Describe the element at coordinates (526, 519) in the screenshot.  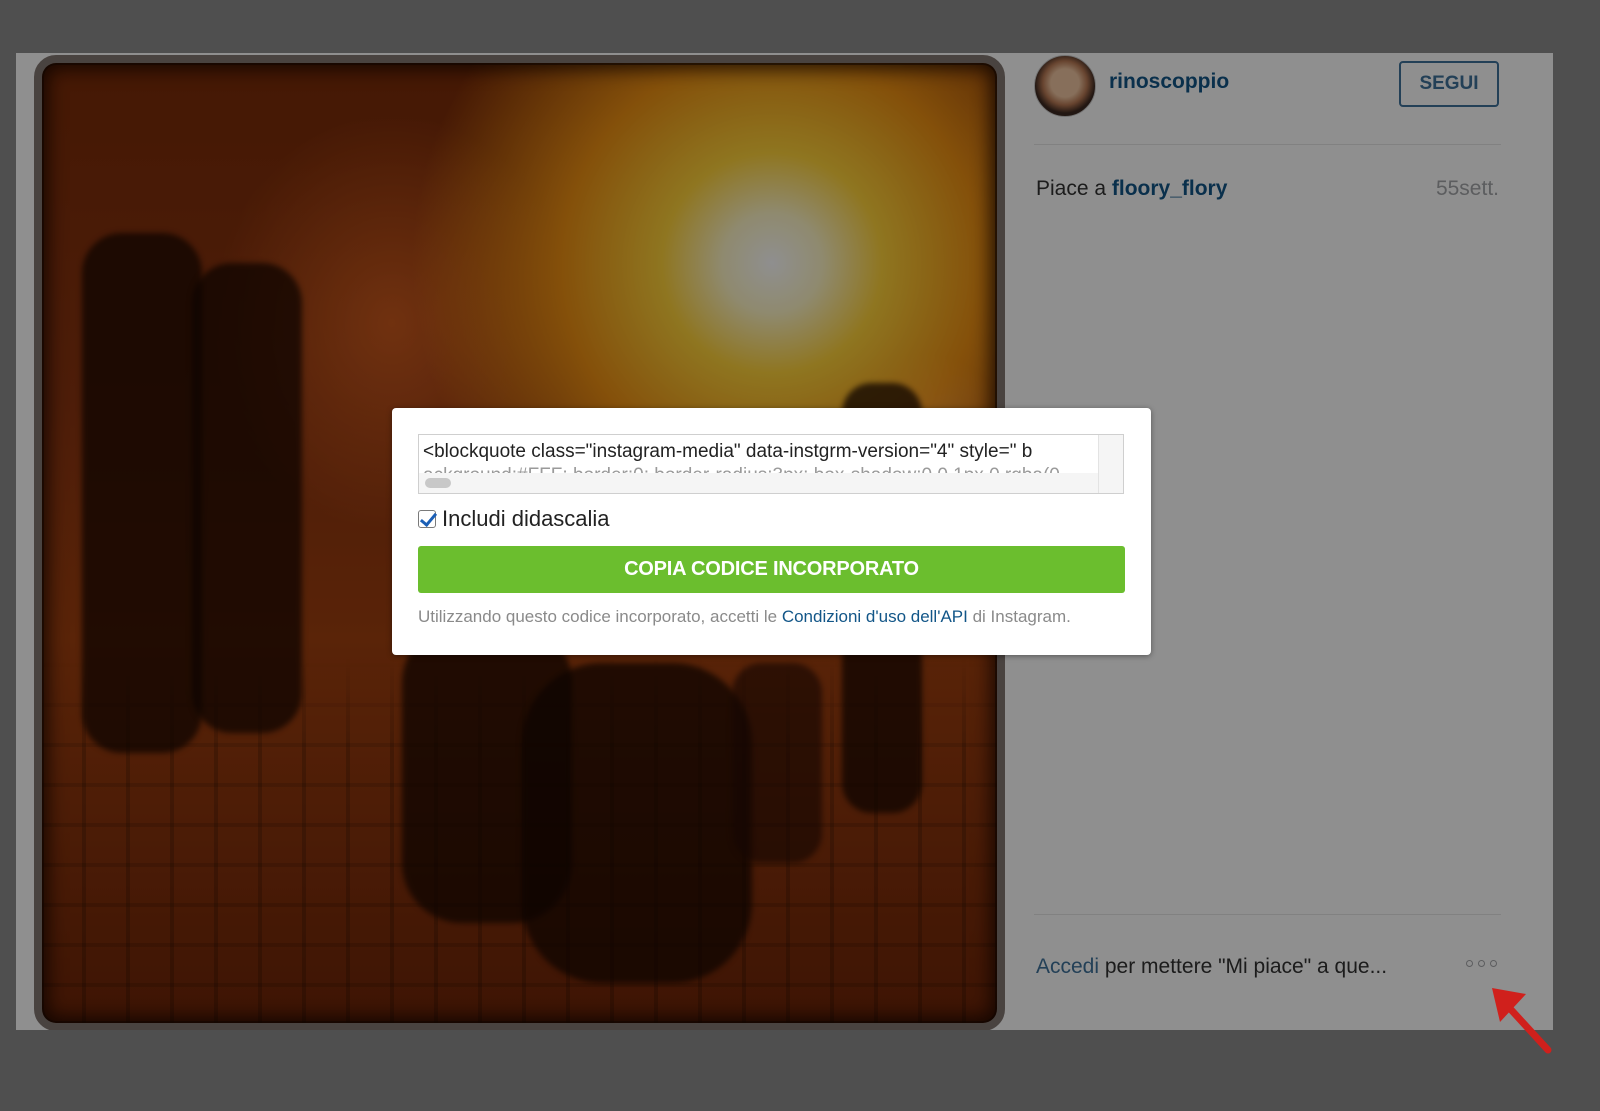
I see `include-caption-label: Includi didascalia` at that location.